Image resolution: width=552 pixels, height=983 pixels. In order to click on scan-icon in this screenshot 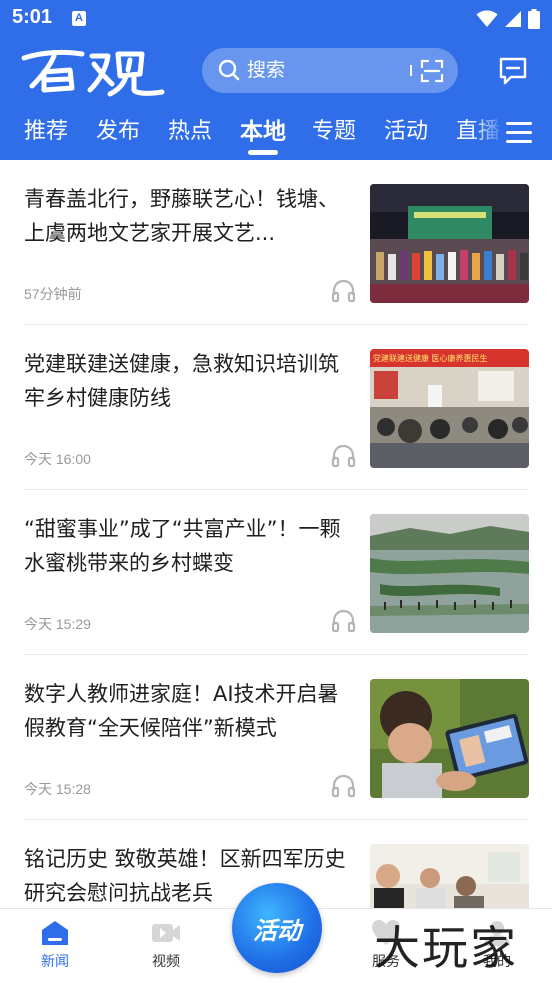, I will do `click(432, 71)`.